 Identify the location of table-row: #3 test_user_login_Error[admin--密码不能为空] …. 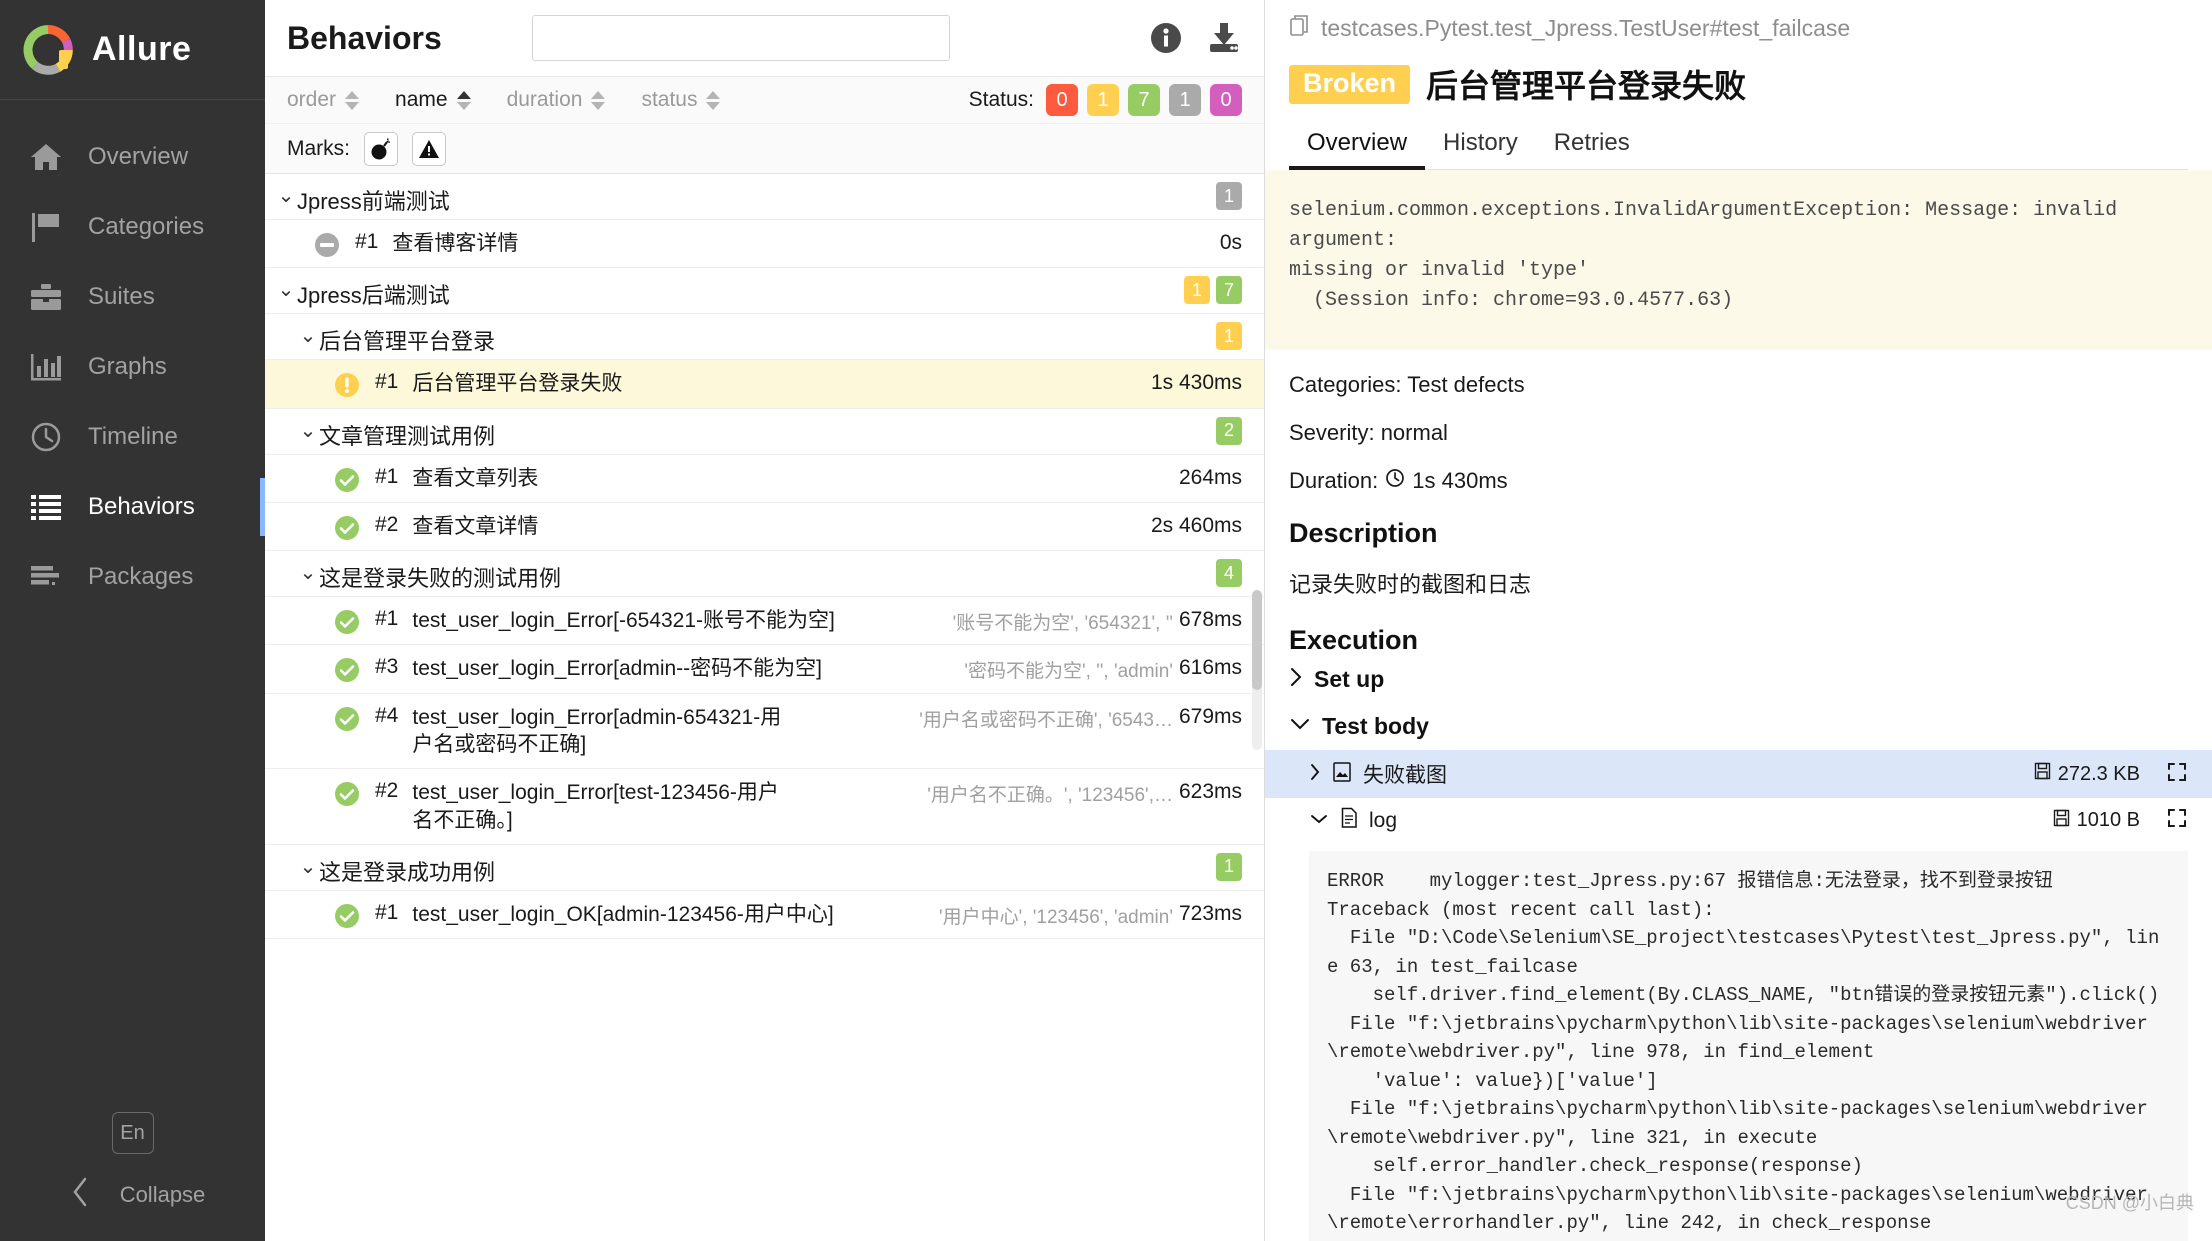
(764, 669).